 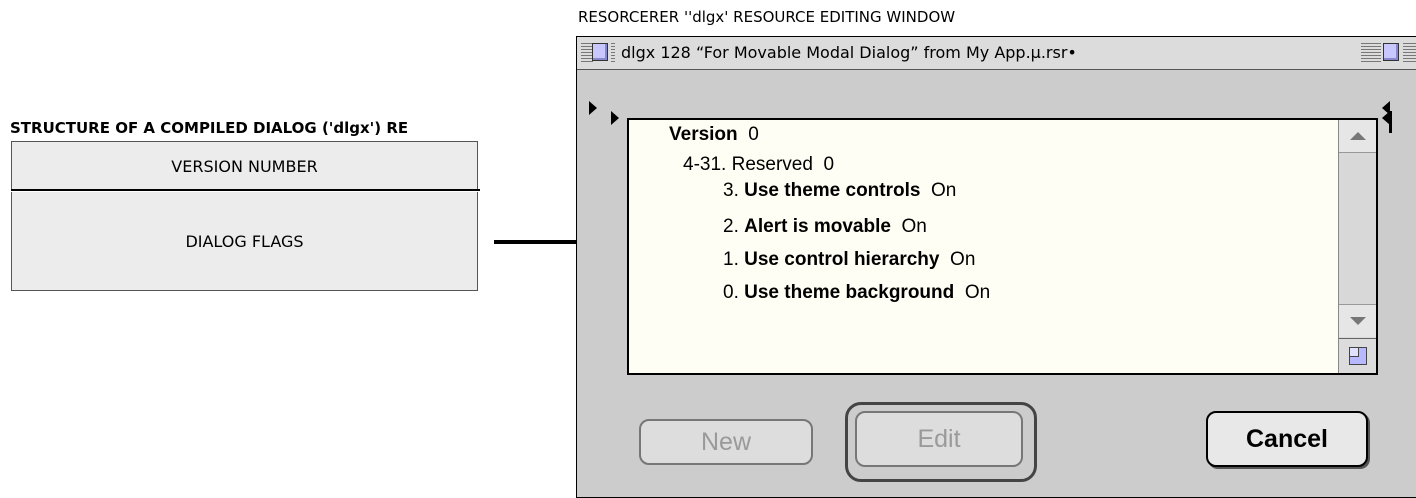 I want to click on scroll-up-button, so click(x=1357, y=136).